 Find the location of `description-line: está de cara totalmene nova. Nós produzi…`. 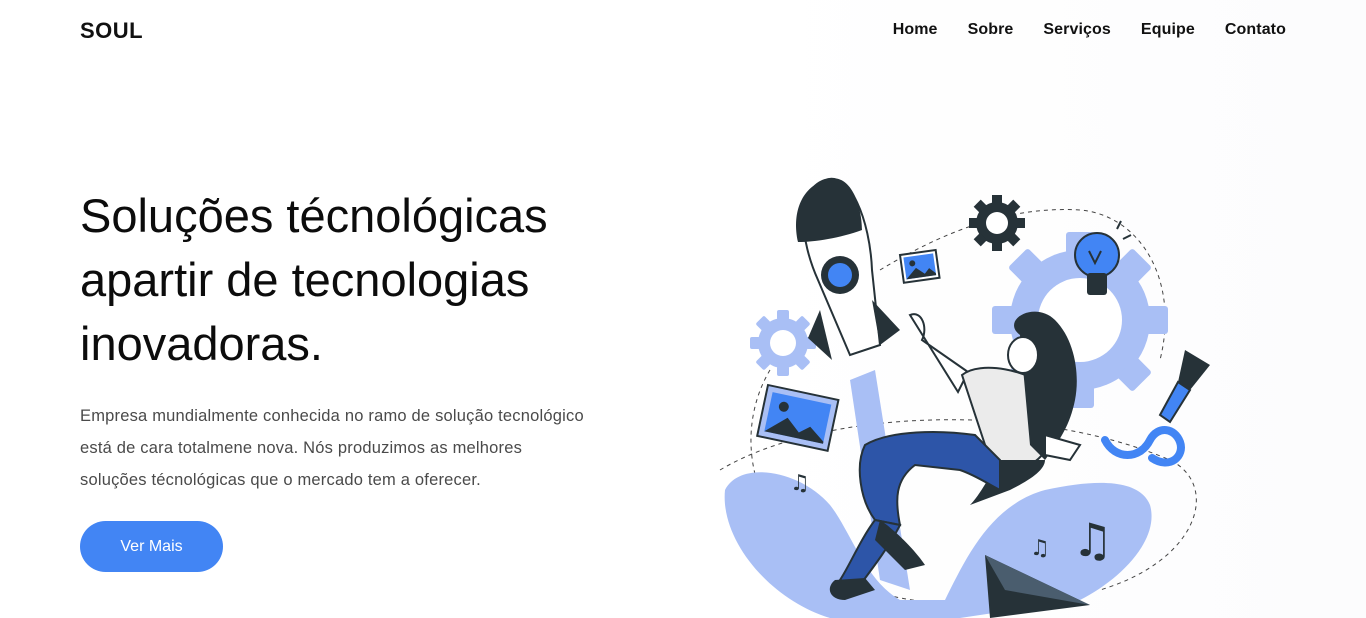

description-line: está de cara totalmene nova. Nós produzi… is located at coordinates (301, 448).